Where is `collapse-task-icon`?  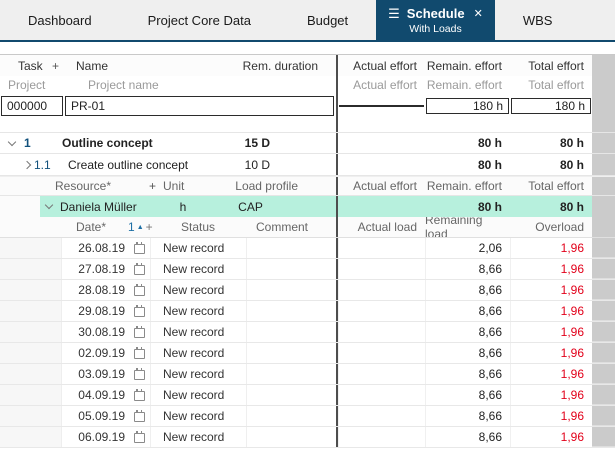 collapse-task-icon is located at coordinates (12, 141).